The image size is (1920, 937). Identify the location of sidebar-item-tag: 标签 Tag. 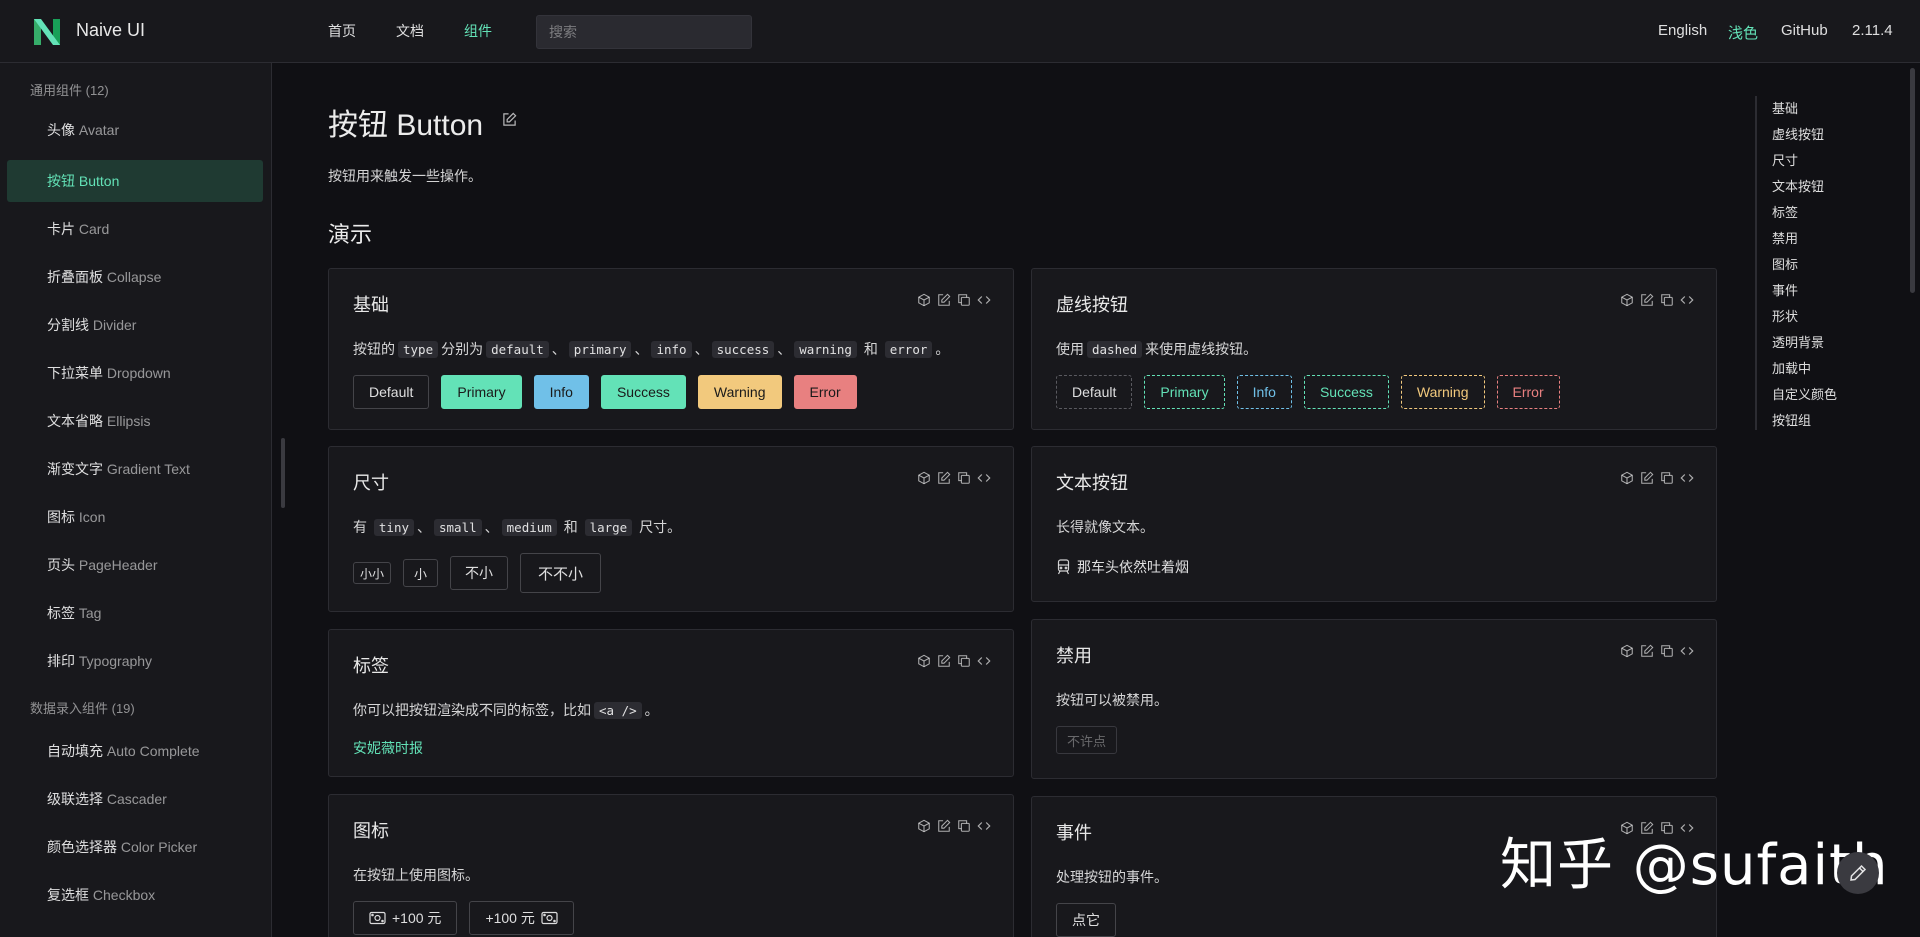
(135, 613).